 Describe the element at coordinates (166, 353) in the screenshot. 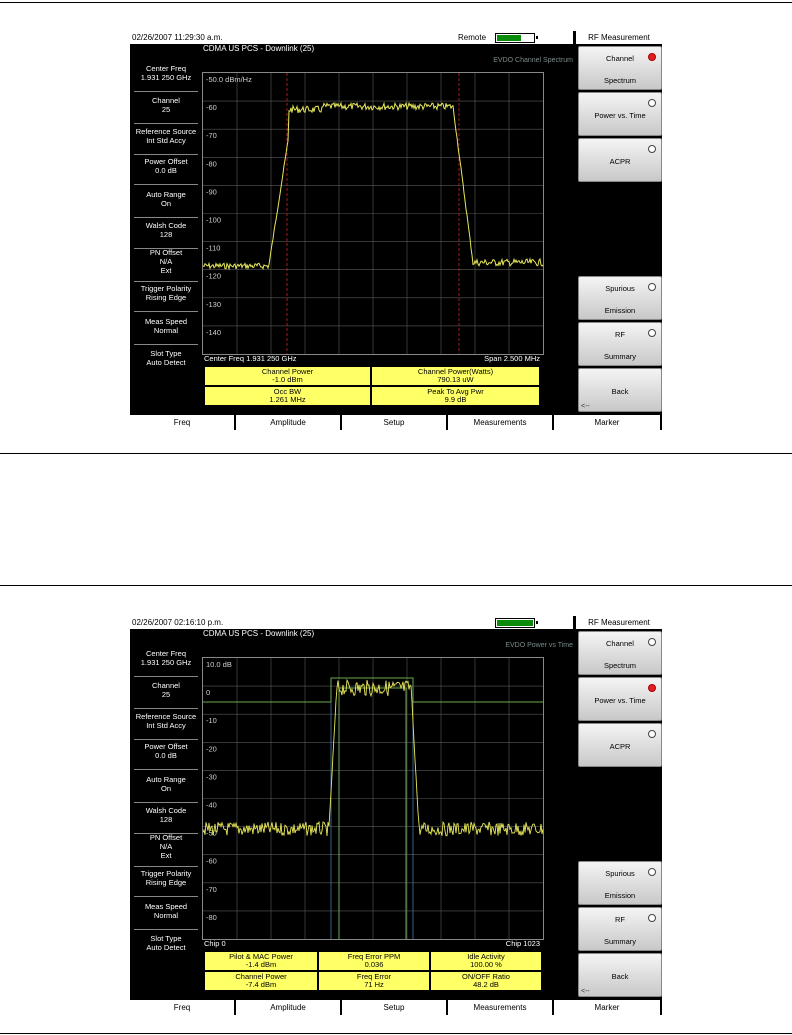

I see `param-name: Slot Type` at that location.